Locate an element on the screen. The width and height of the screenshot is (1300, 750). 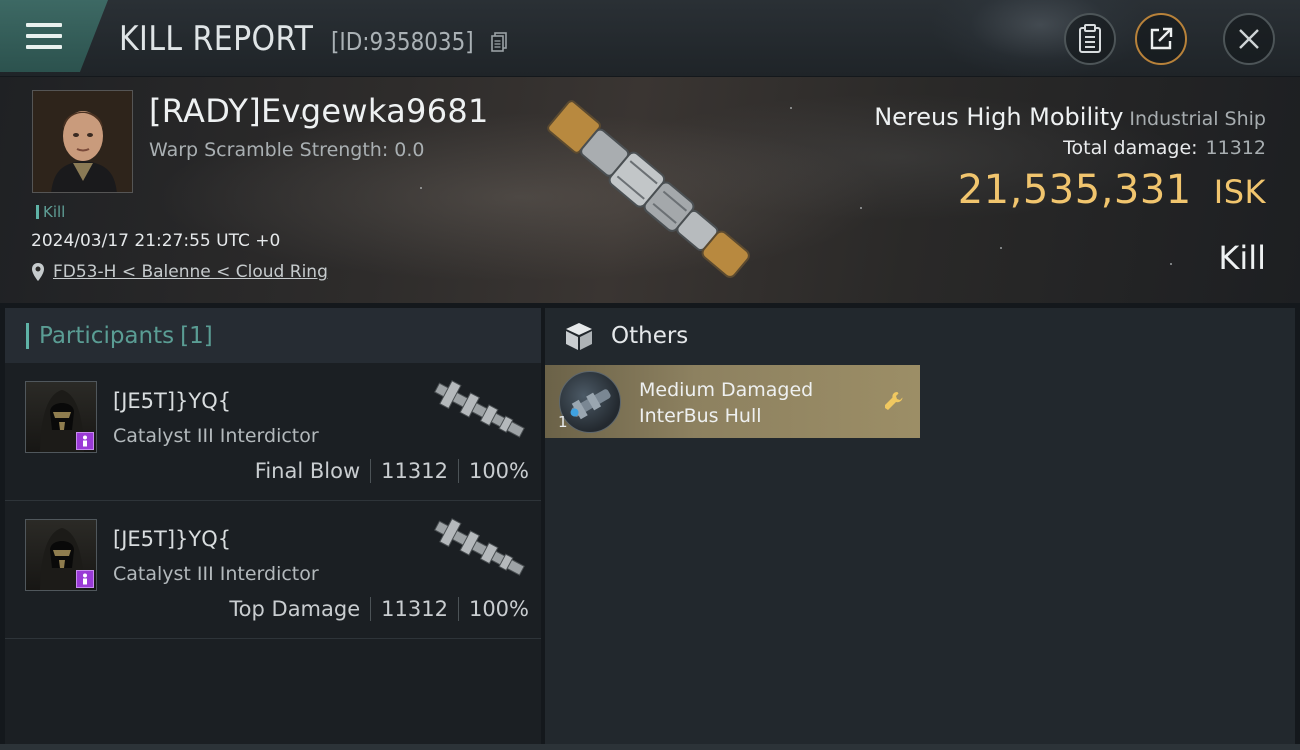
total-damage-value: 11312 is located at coordinates (1235, 148).